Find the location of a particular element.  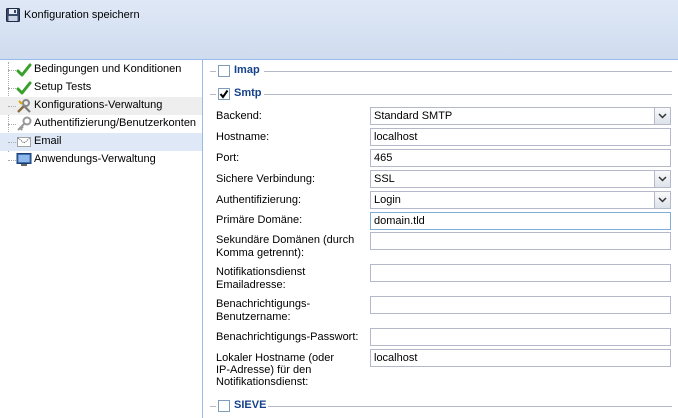

secure-connection-label: Sichere Verbindung: is located at coordinates (266, 179).